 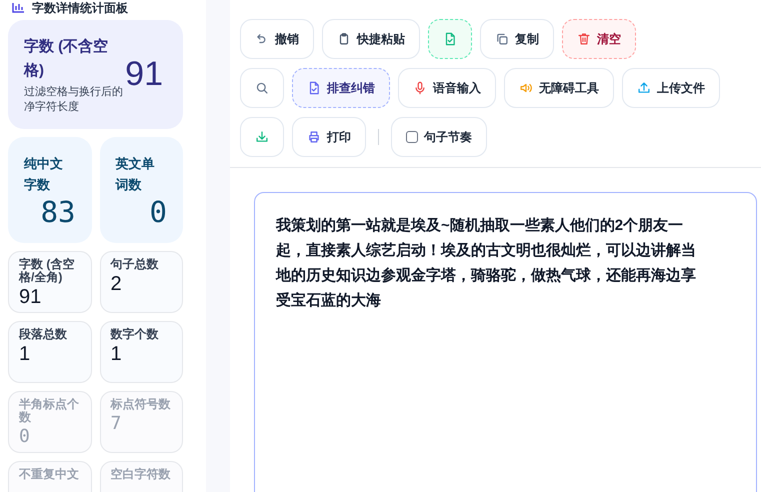 I want to click on stat-label: 空白字符数, so click(x=141, y=474).